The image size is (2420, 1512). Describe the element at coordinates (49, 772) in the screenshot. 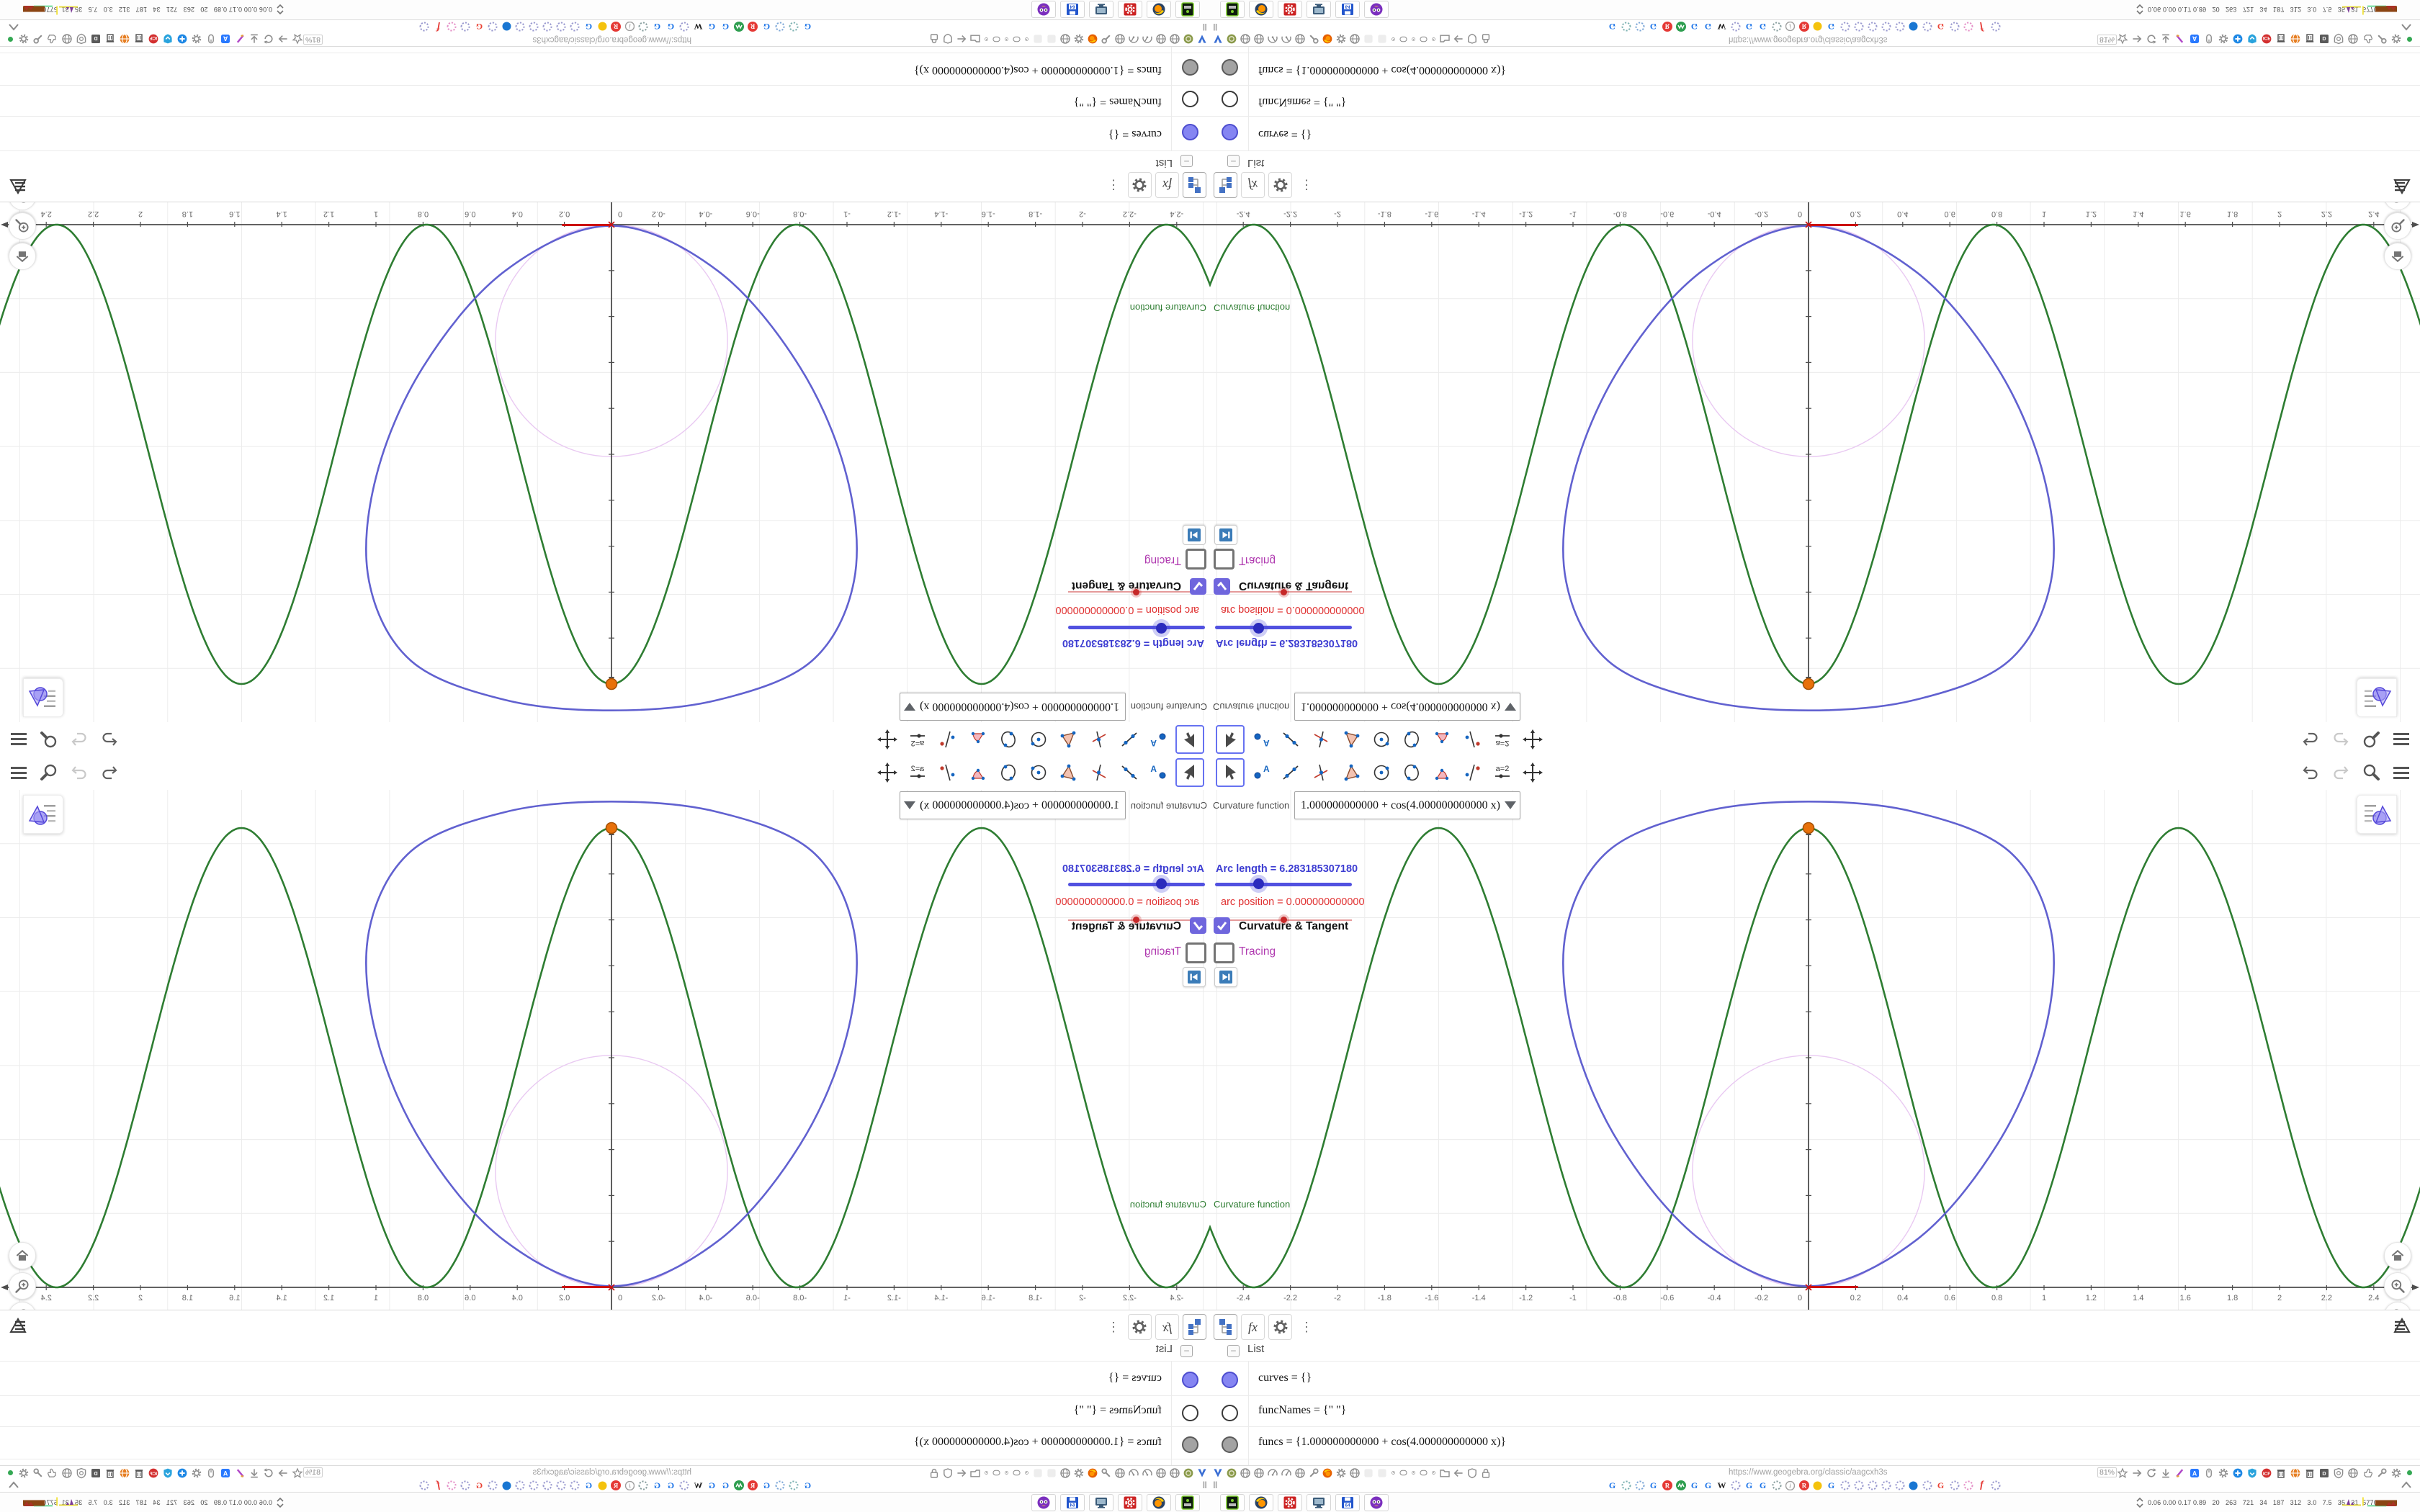

I see `search-tools-button` at that location.